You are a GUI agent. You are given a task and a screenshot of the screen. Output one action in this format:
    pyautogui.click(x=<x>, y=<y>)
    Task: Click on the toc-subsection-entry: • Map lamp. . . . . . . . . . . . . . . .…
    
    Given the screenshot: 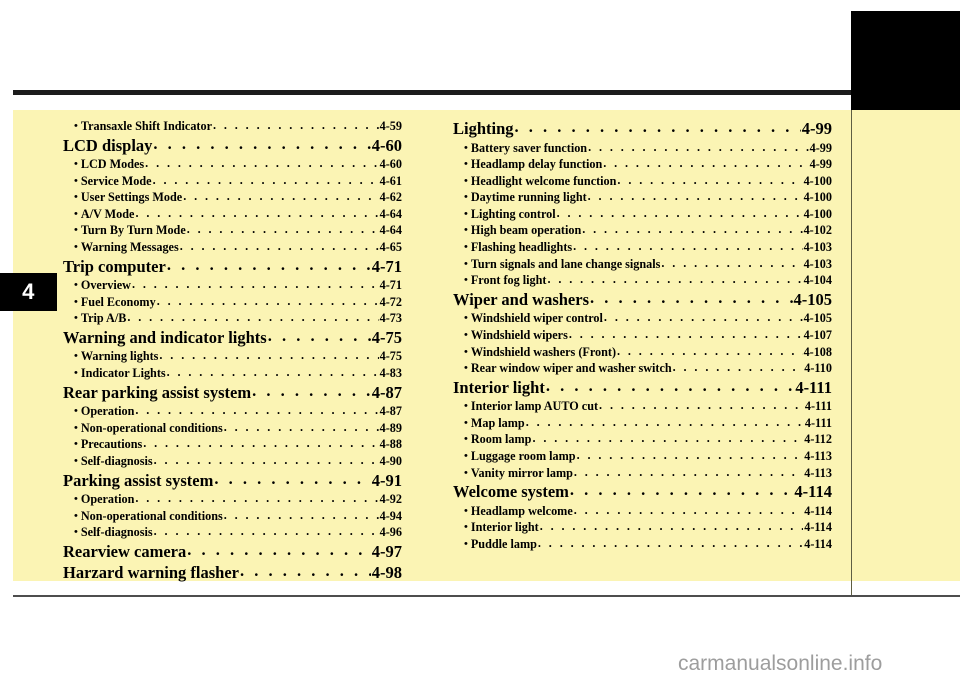 What is the action you would take?
    pyautogui.click(x=642, y=423)
    